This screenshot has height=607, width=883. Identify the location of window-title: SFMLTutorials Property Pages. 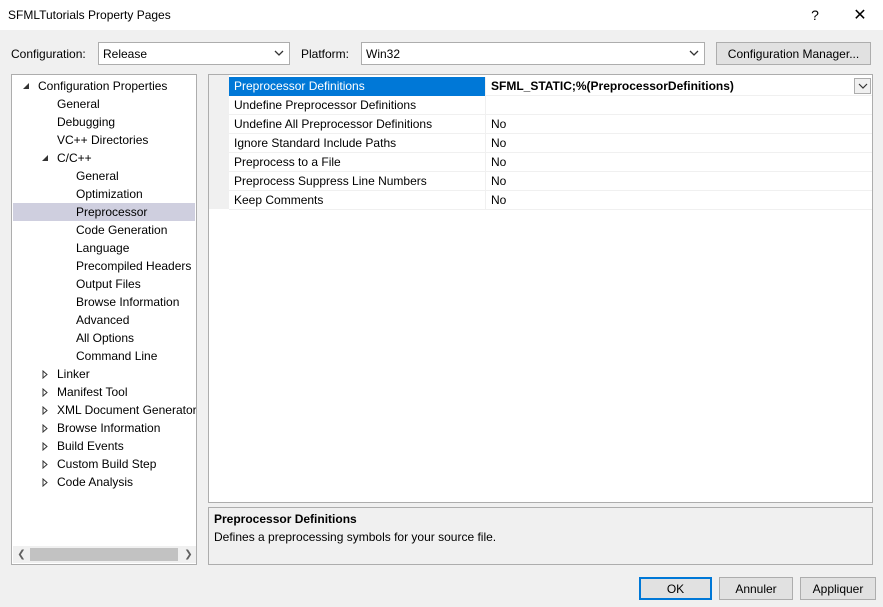
(89, 15).